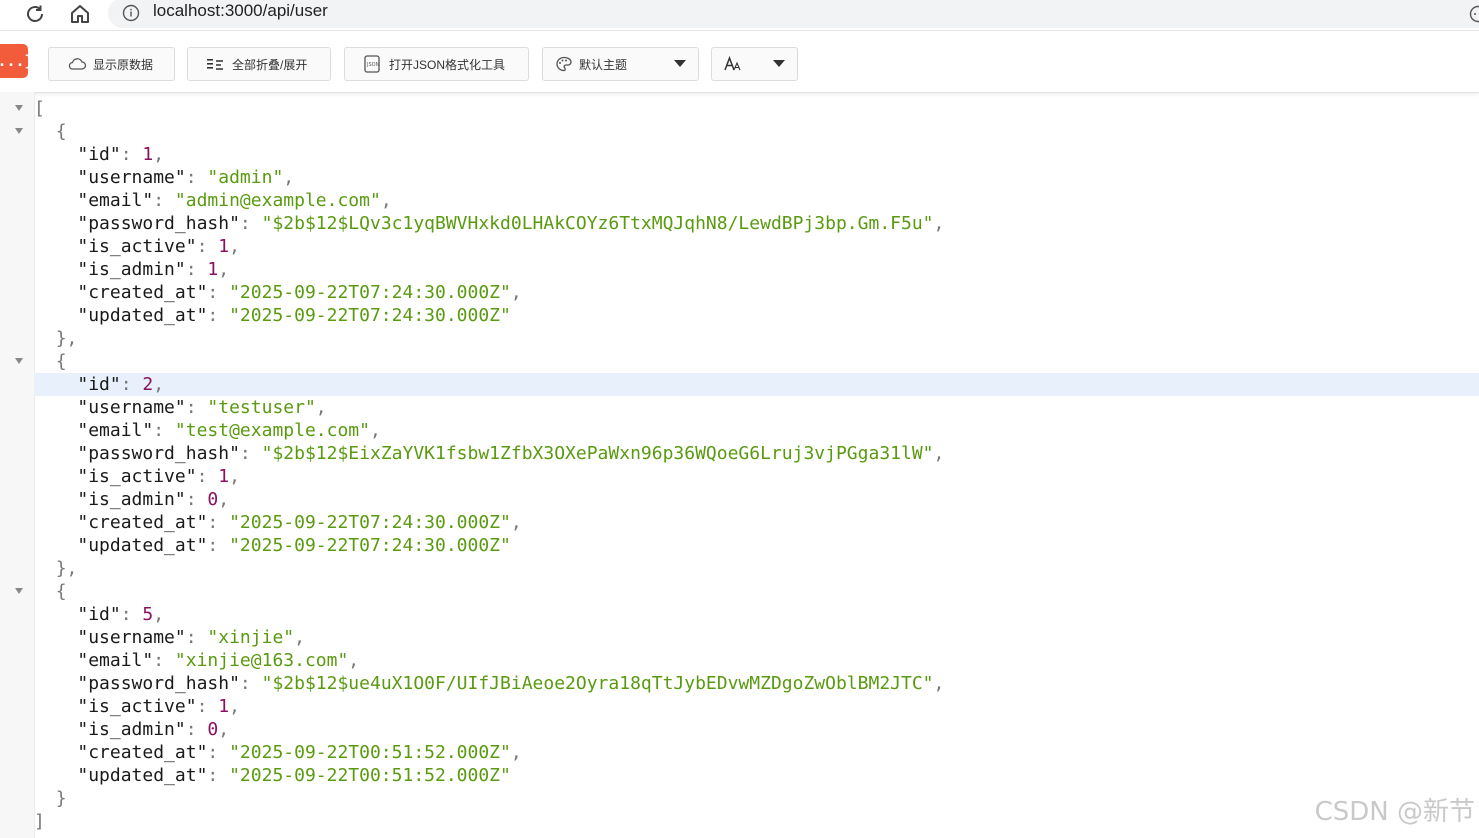  Describe the element at coordinates (756, 407) in the screenshot. I see `json-line: "username": "testuser",` at that location.